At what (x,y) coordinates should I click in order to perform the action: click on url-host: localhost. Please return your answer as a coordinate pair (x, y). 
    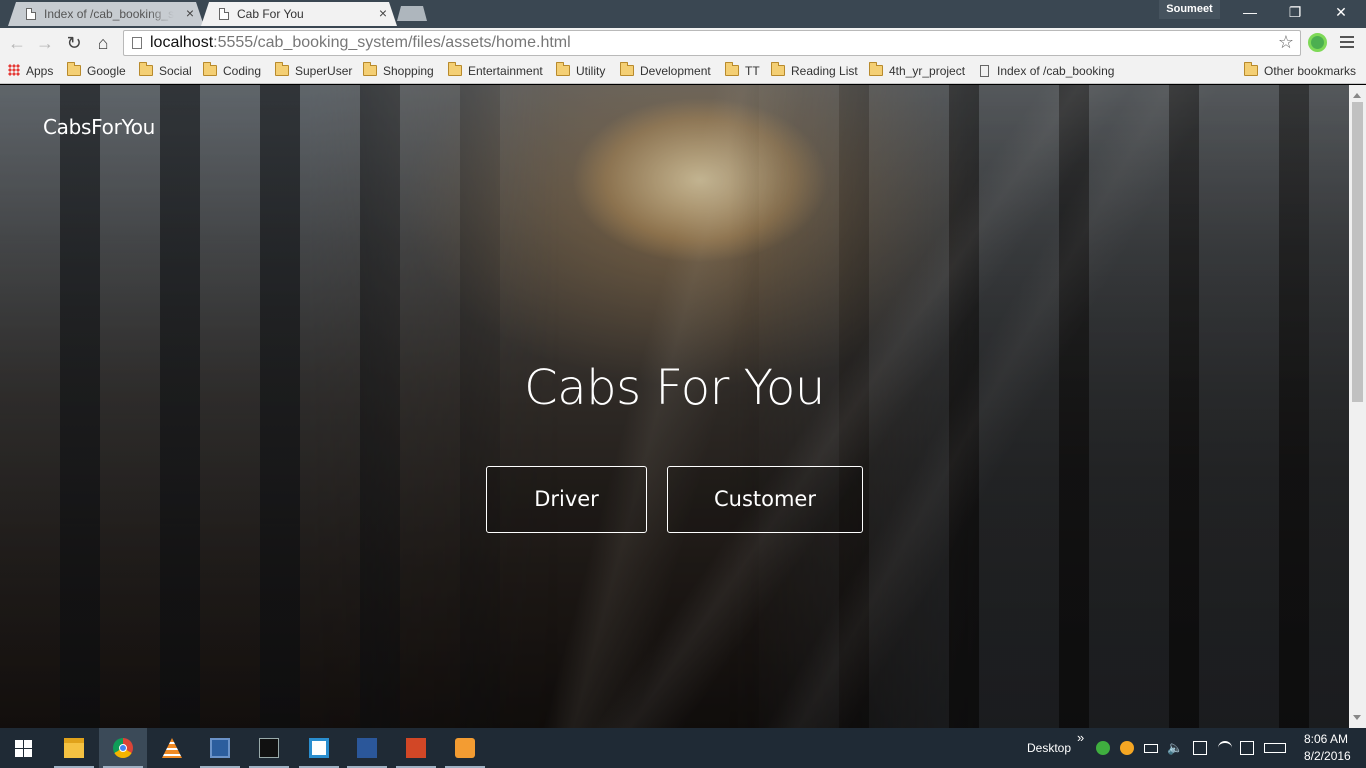
    Looking at the image, I should click on (182, 42).